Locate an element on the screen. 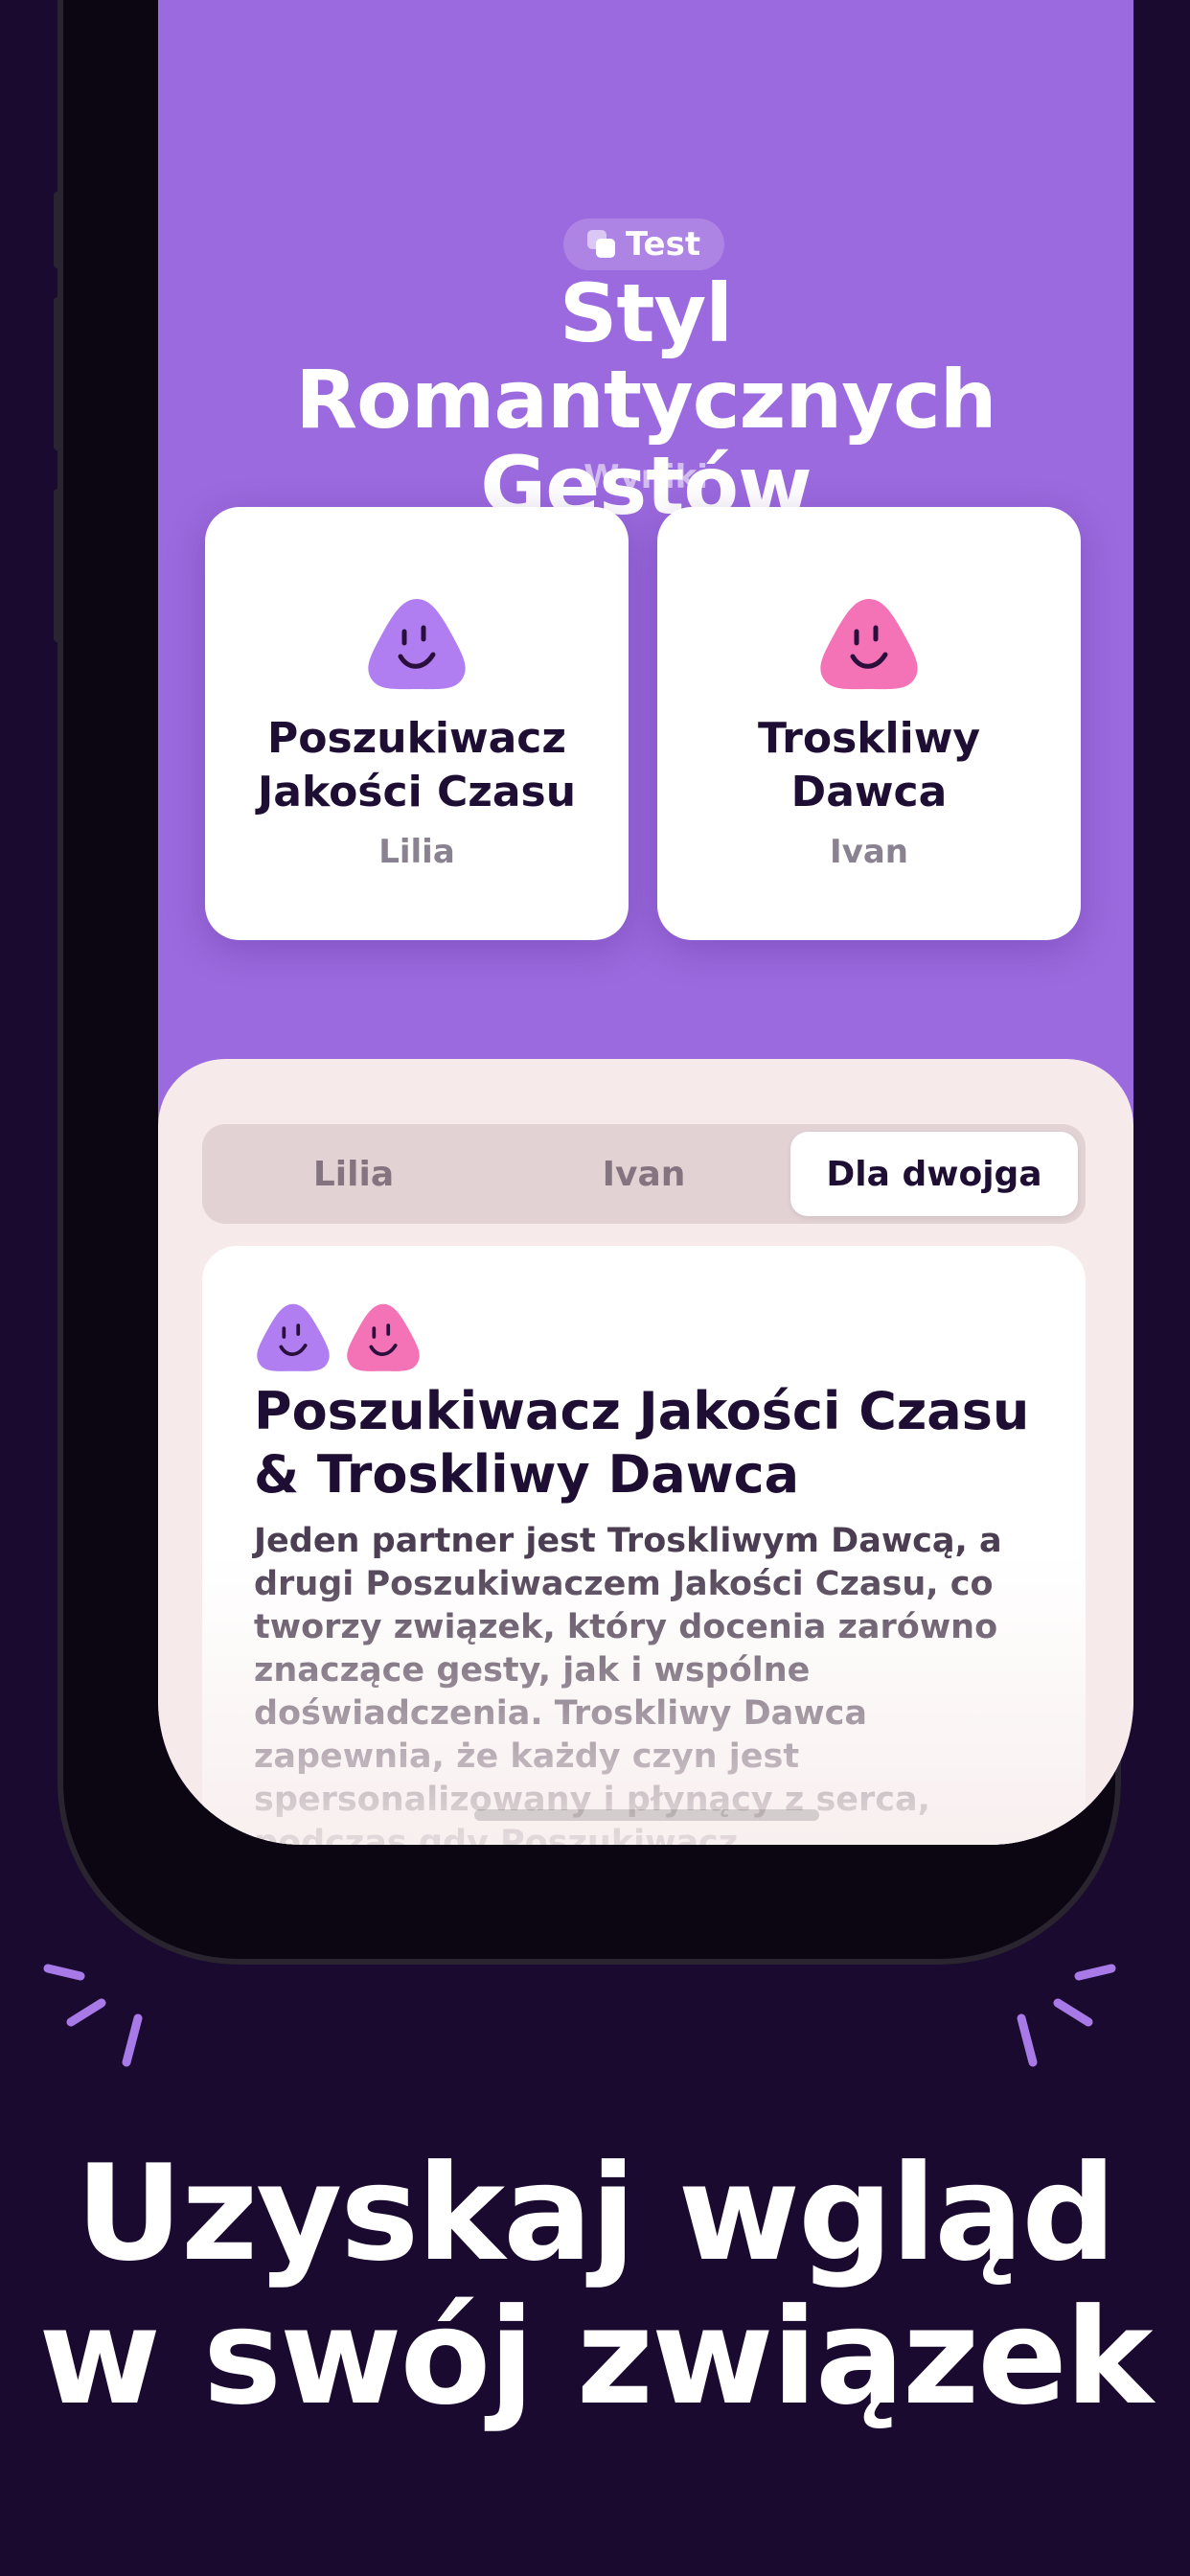  spark-lines-right-icon is located at coordinates (1067, 2015).